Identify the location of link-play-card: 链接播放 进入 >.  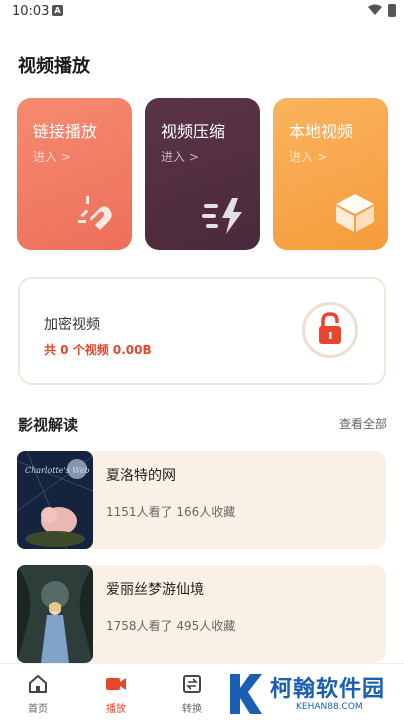
(74, 174).